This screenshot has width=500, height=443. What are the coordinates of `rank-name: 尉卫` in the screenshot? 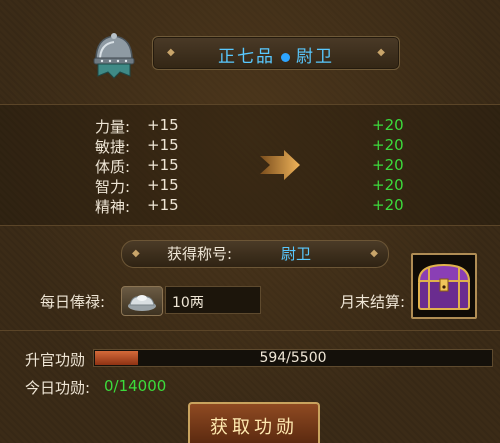 It's located at (315, 57).